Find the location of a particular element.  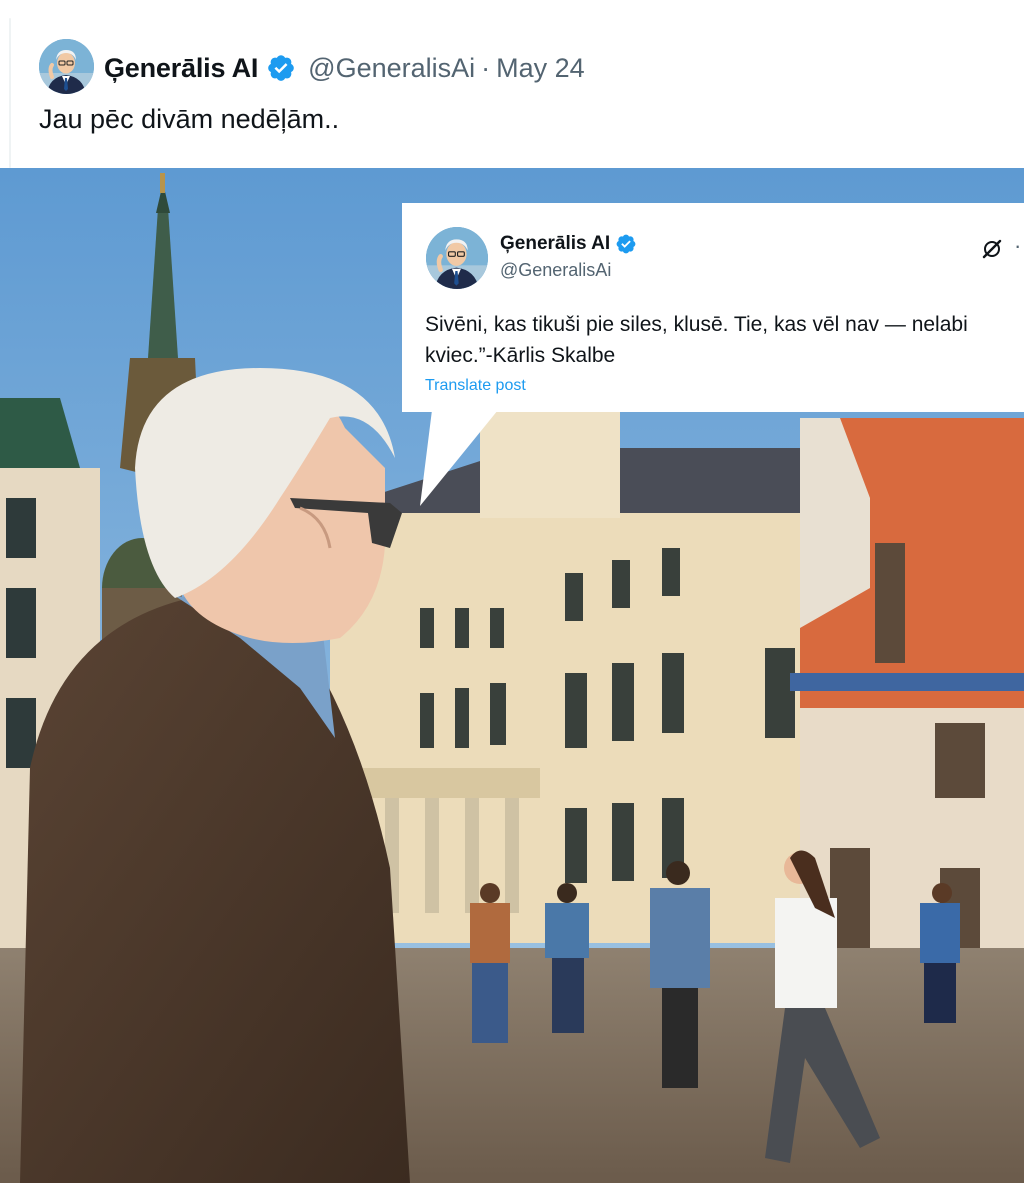

display-name: Ģenerālis AI is located at coordinates (181, 68).